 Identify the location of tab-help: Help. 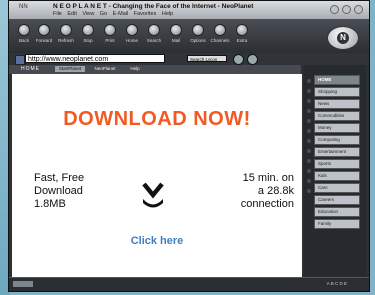
(135, 69).